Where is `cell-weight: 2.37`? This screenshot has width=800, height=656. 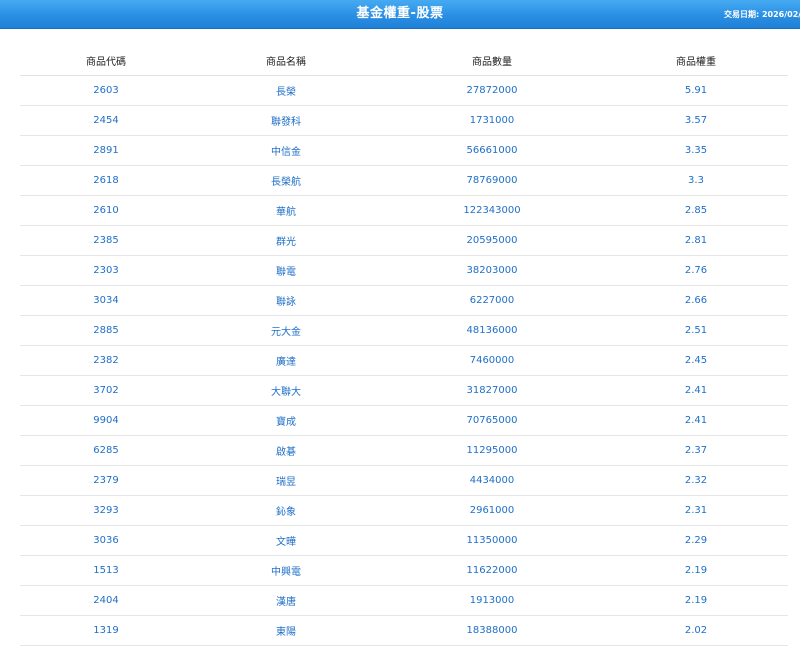
cell-weight: 2.37 is located at coordinates (696, 450).